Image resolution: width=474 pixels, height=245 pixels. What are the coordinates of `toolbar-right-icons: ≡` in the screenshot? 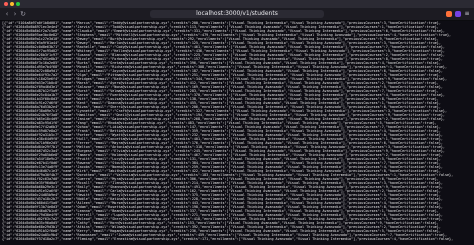 It's located at (458, 14).